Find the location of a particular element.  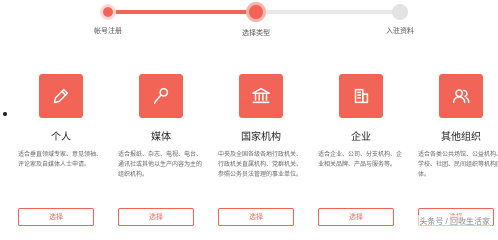

group-icon is located at coordinates (461, 96).